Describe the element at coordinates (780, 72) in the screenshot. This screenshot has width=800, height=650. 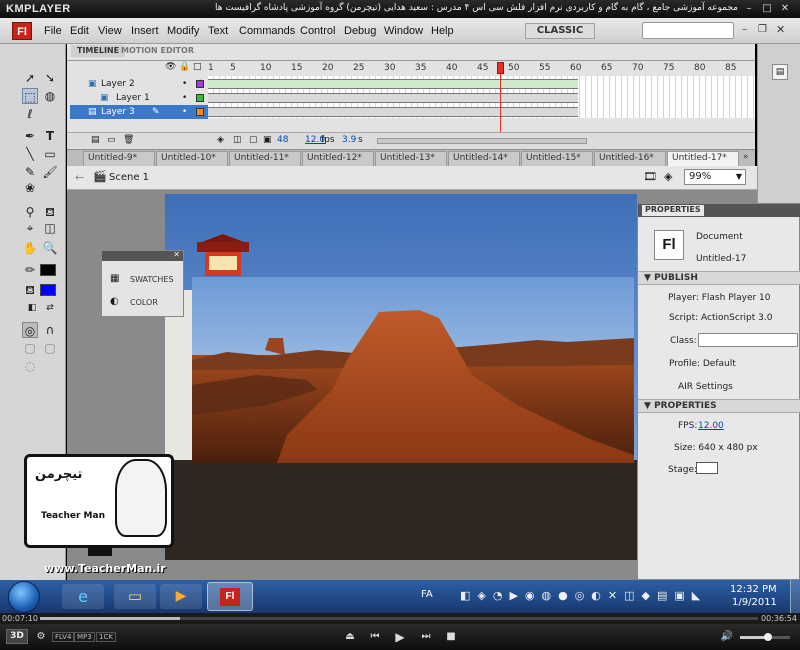
I see `library-icon: ▤` at that location.